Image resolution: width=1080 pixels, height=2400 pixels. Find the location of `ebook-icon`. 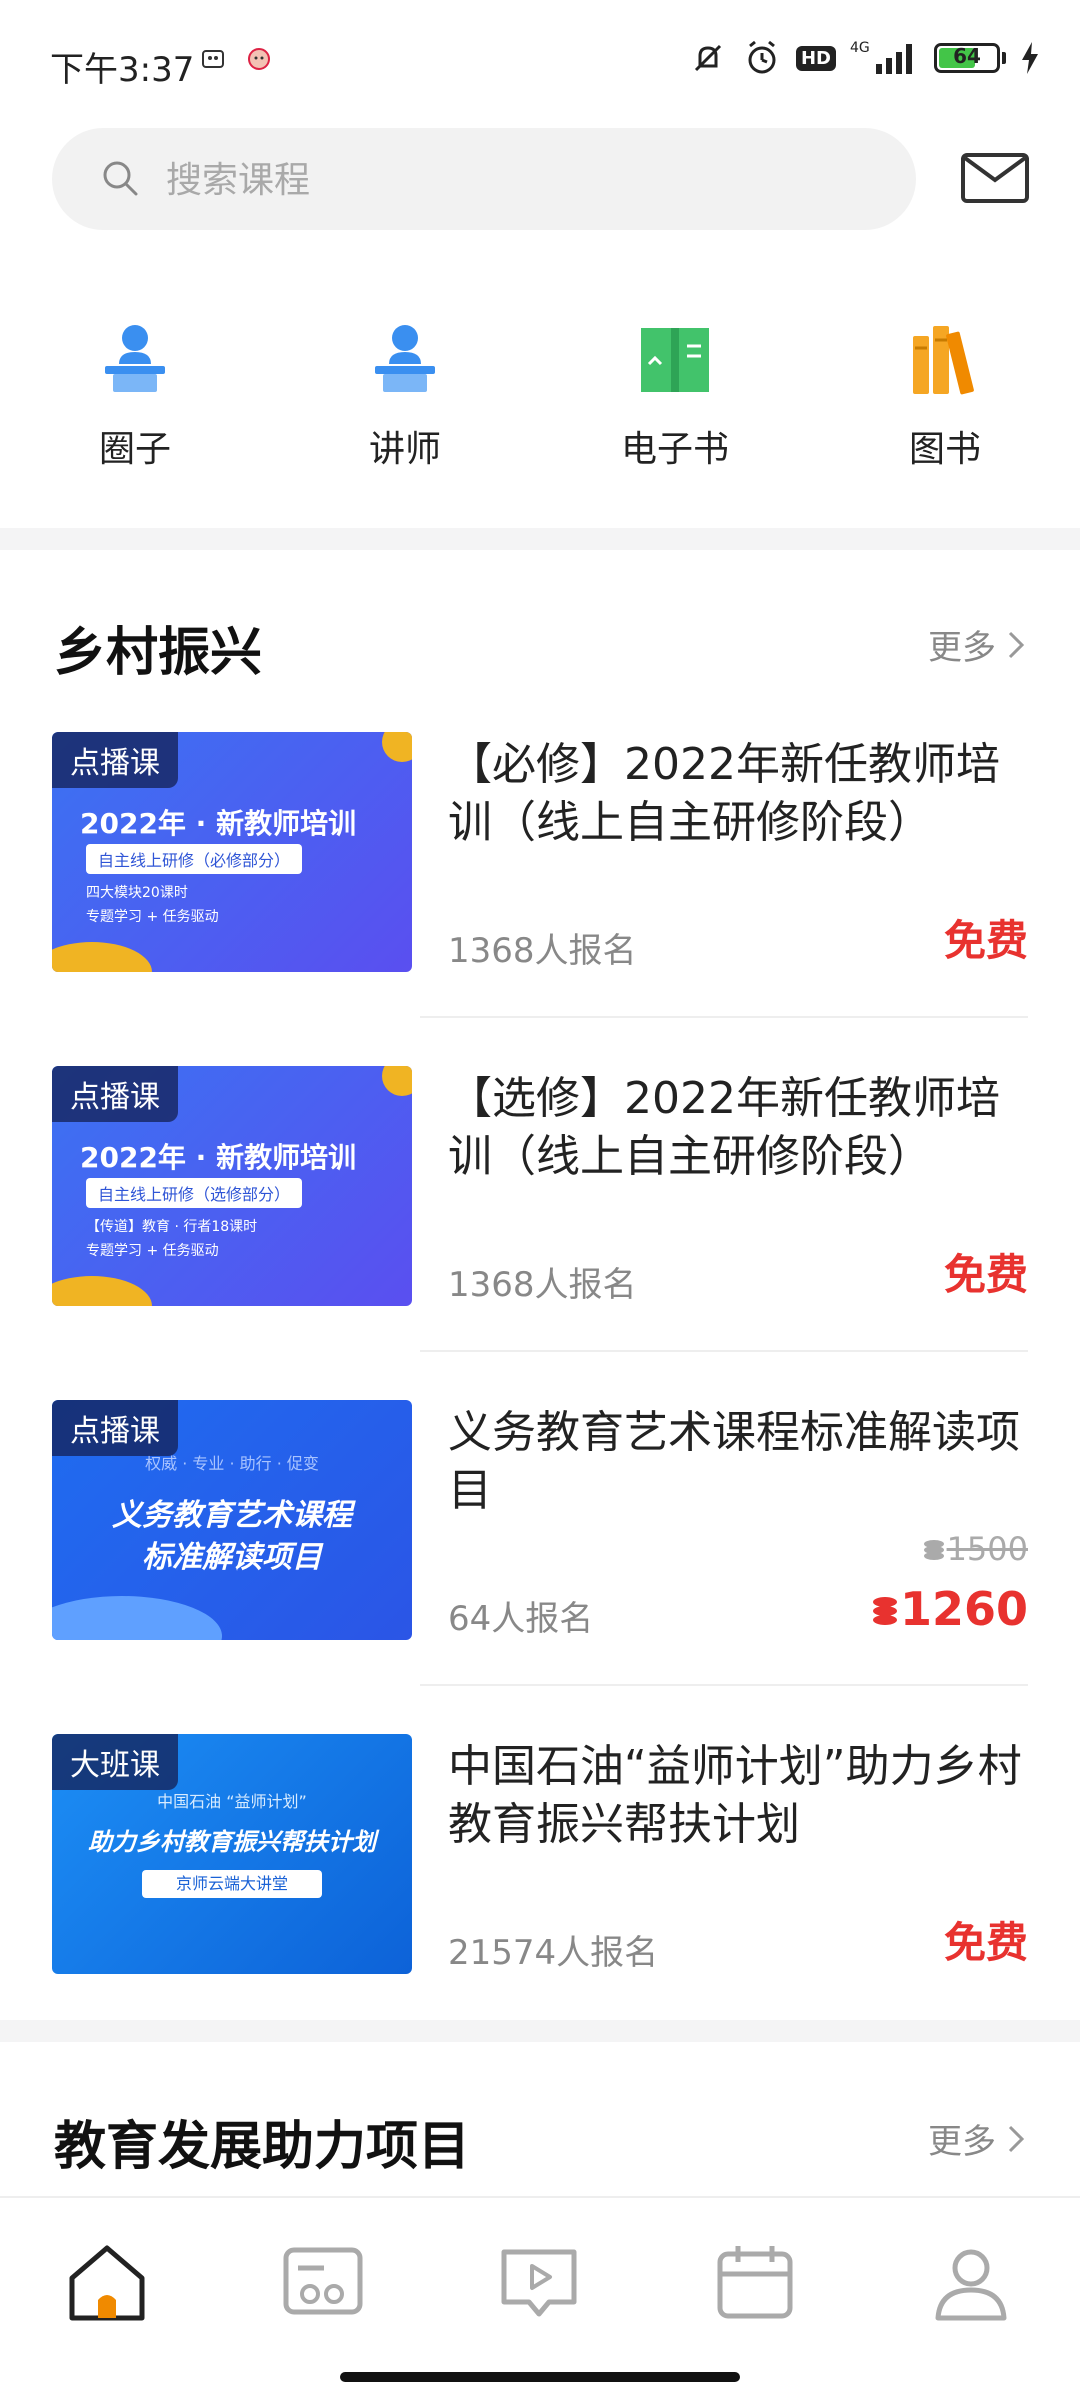

ebook-icon is located at coordinates (675, 360).